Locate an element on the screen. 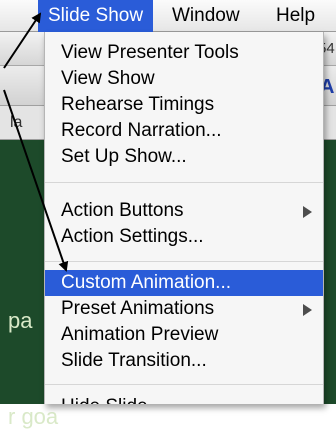  slide-text-fragment: r goa is located at coordinates (33, 416).